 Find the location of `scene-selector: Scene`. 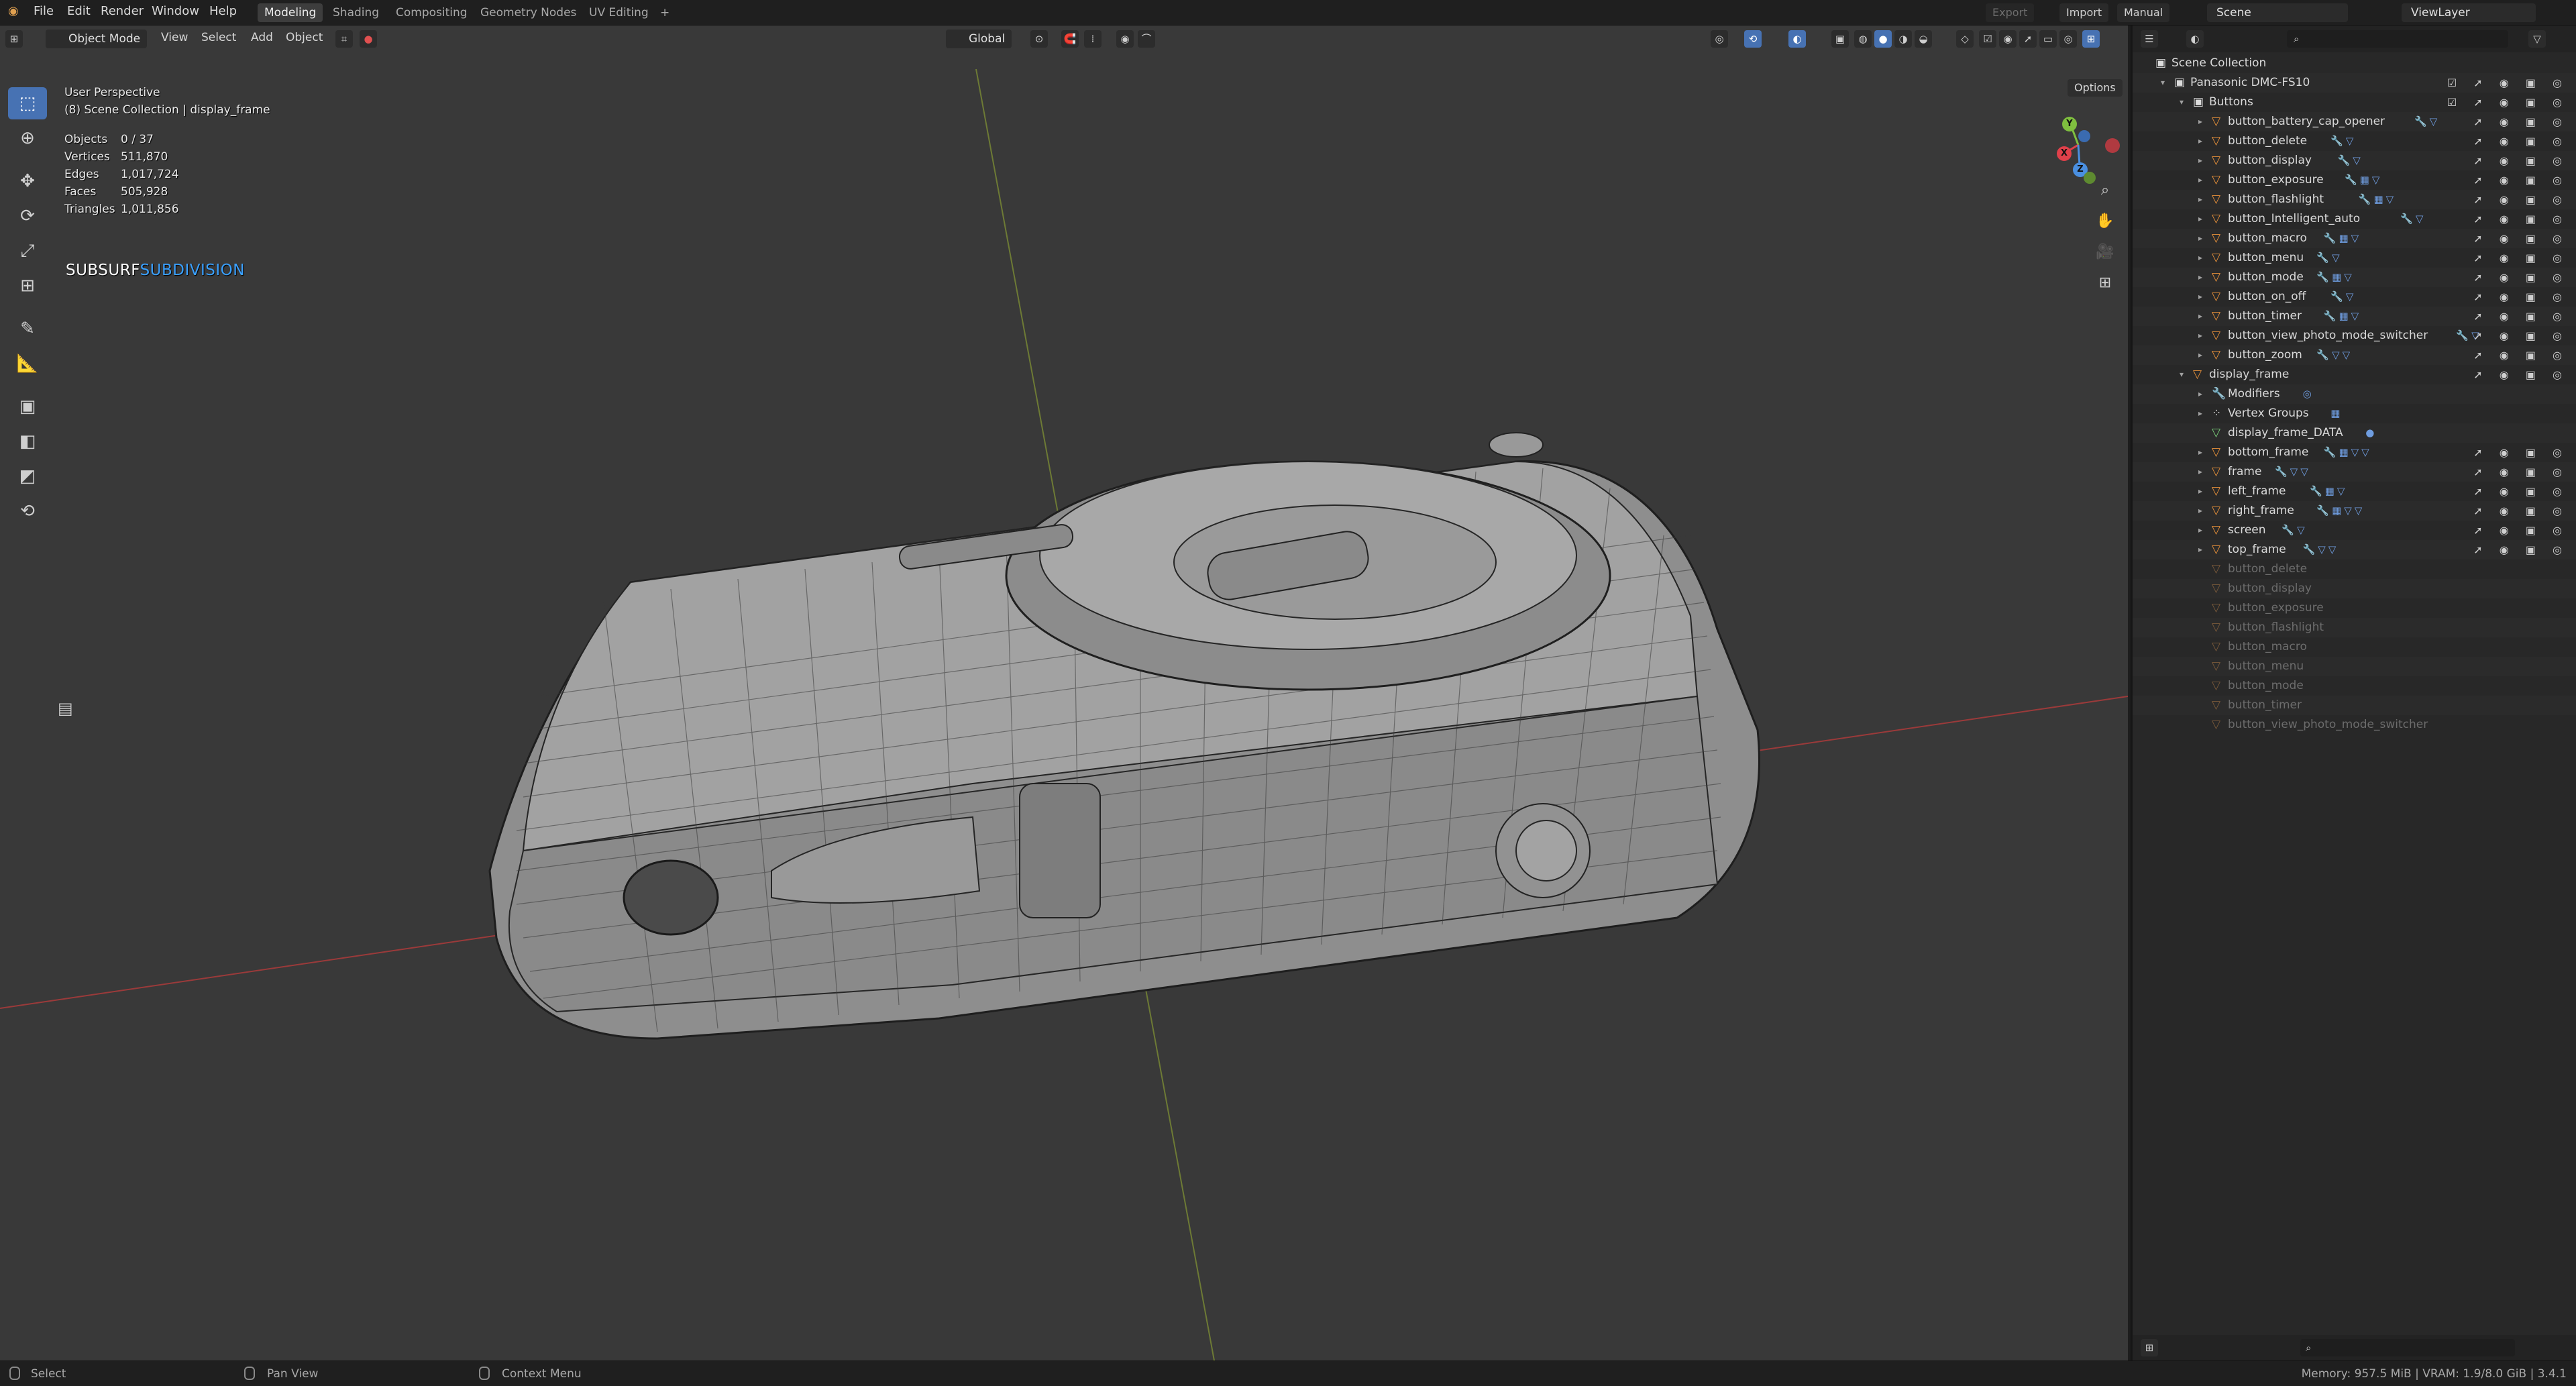

scene-selector: Scene is located at coordinates (2277, 12).